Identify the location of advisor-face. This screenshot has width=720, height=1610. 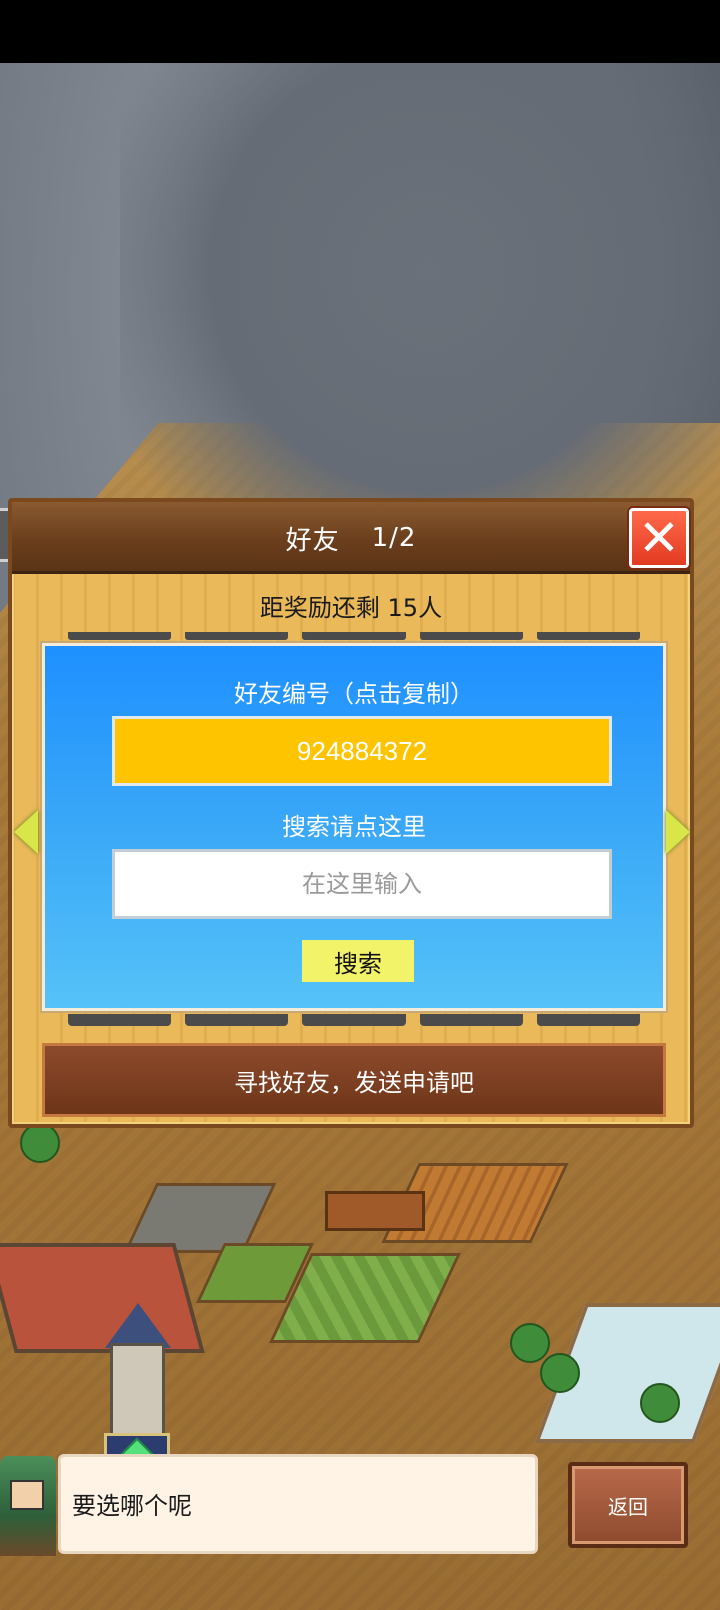
(27, 1495).